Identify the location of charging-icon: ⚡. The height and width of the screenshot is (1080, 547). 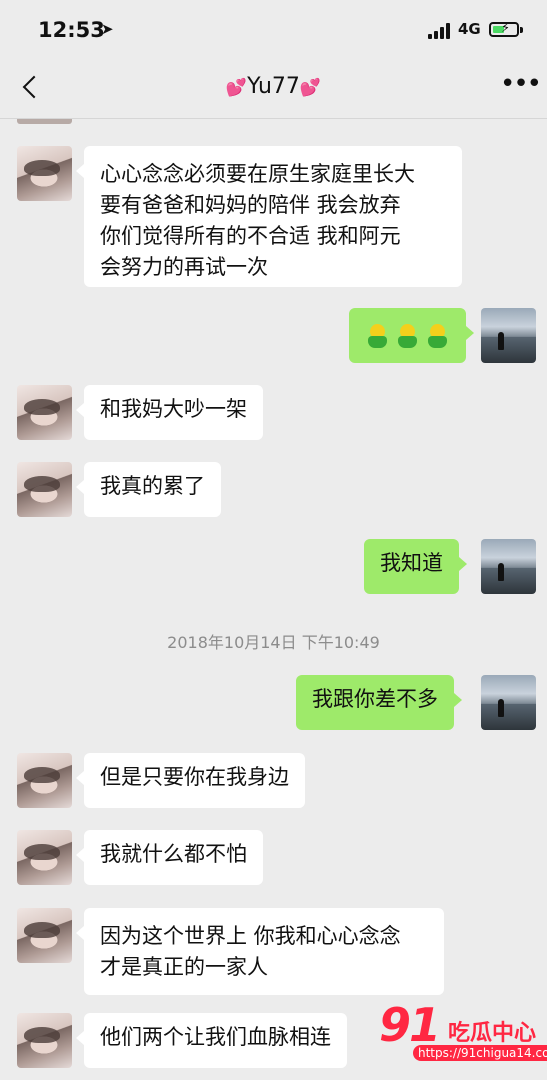
(506, 28).